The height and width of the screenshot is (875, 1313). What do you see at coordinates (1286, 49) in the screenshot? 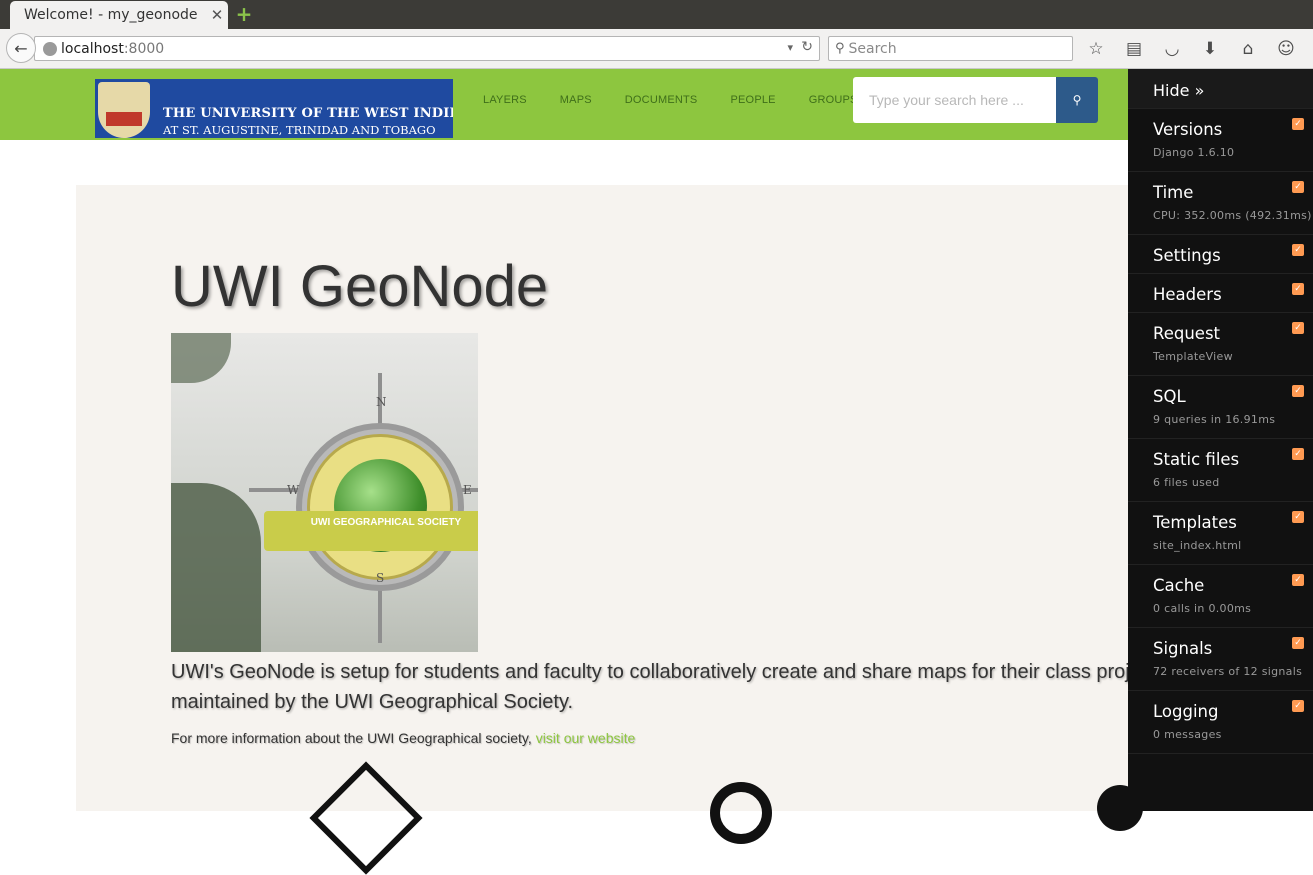
I see `smiley-icon: ☺` at bounding box center [1286, 49].